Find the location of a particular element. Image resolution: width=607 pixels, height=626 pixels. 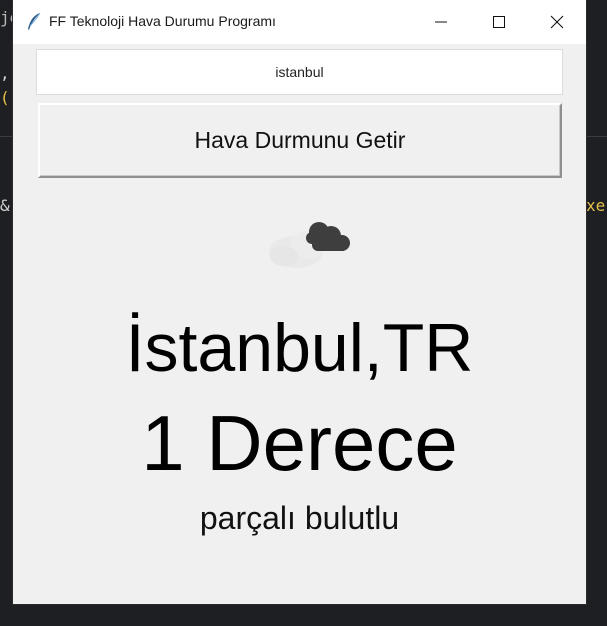

background-code-fragment: ( is located at coordinates (5, 97).